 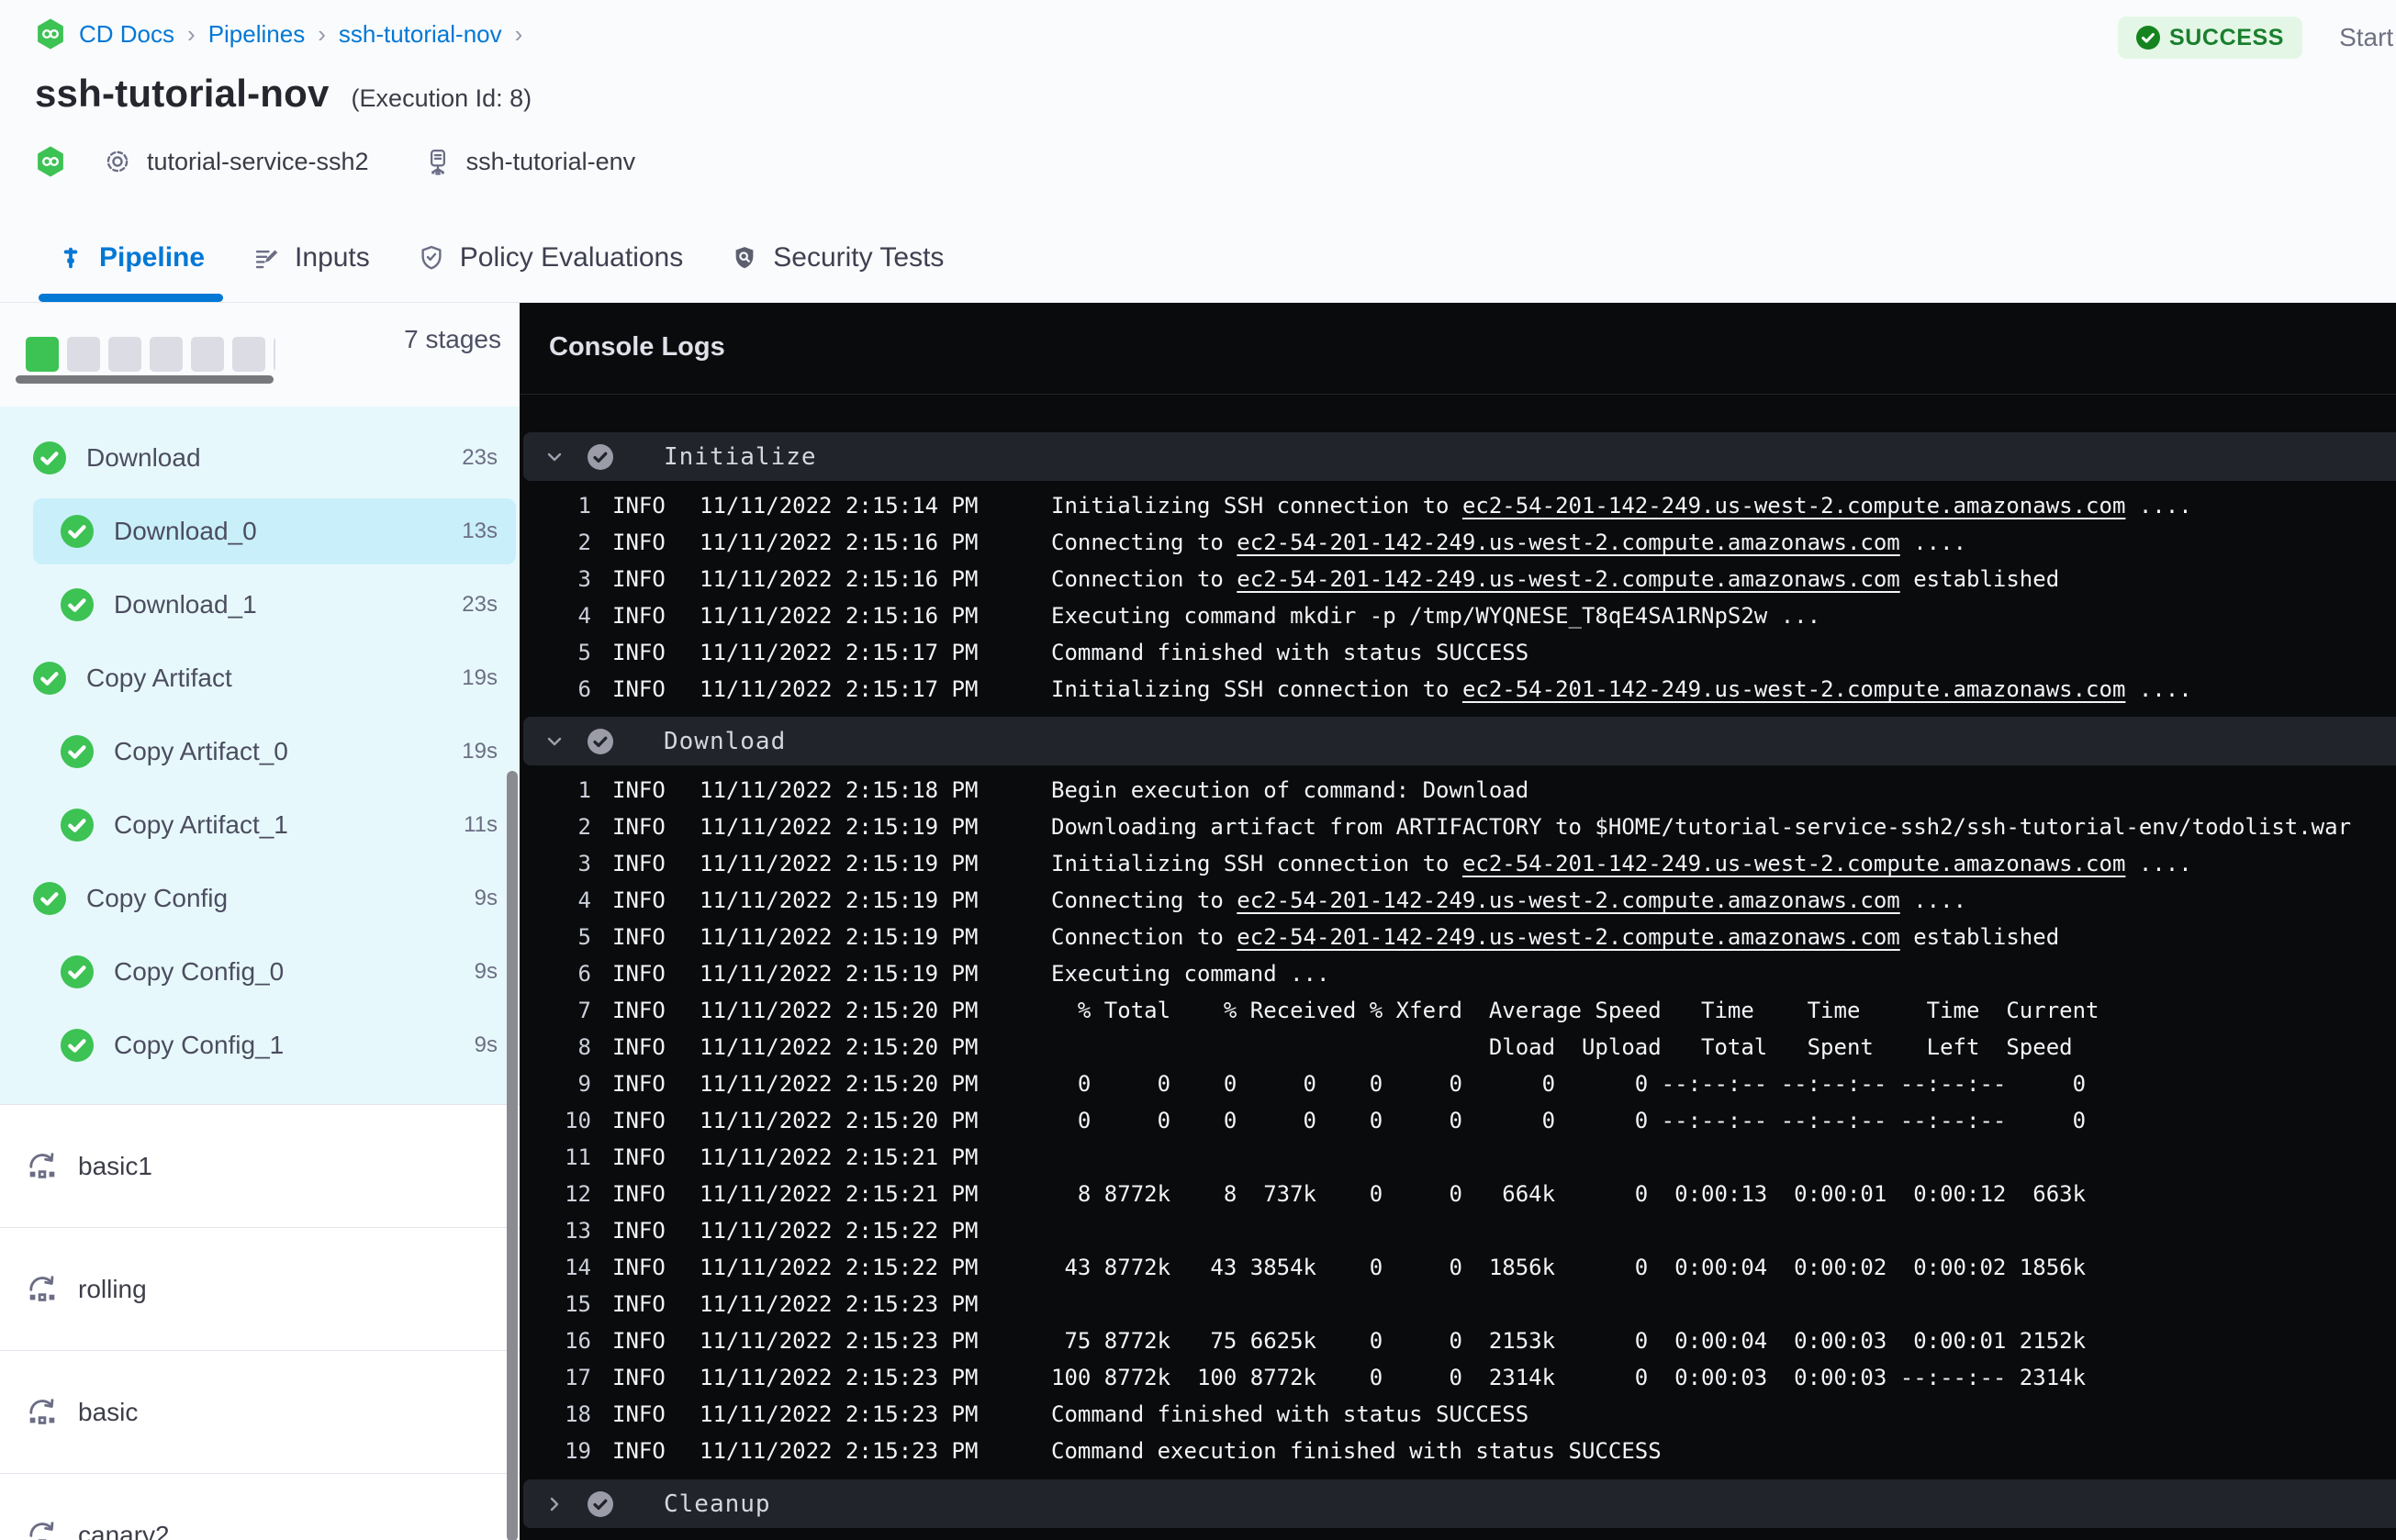 I want to click on tab-policy-evaluations: Policy Evaluations, so click(x=551, y=258).